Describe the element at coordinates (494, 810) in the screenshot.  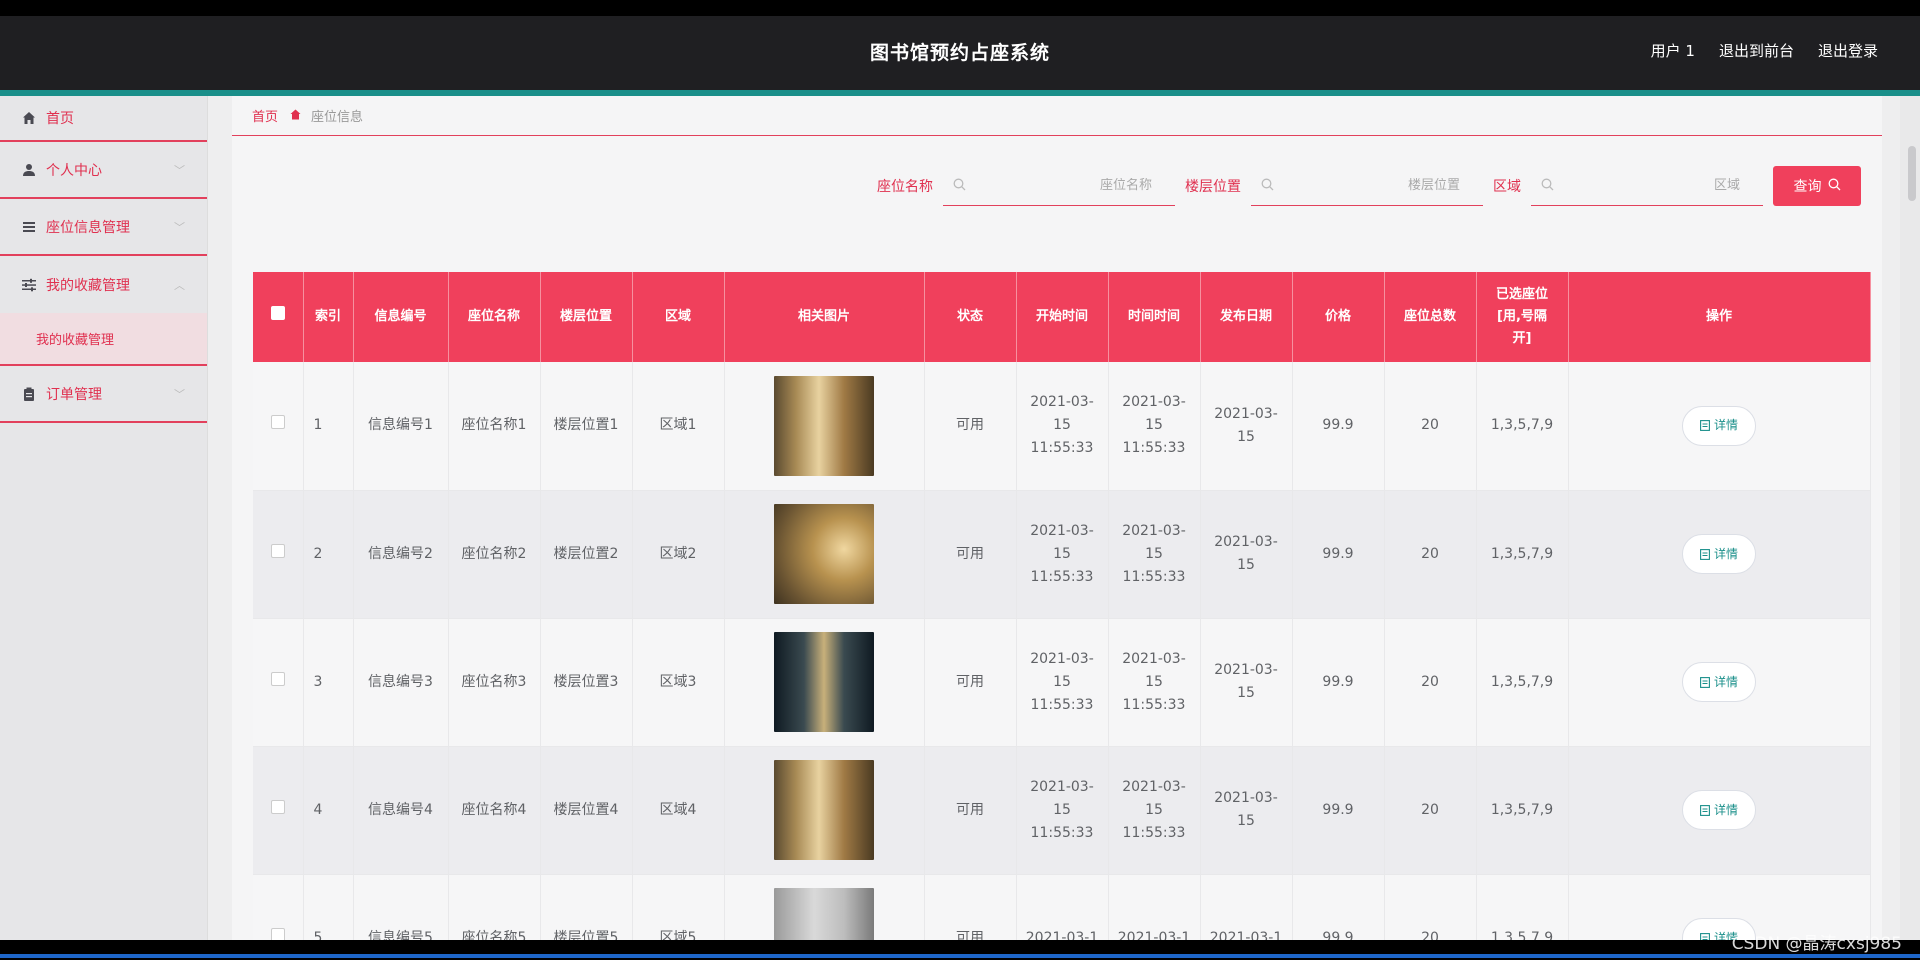
I see `seat-name-cell: 座位名称4` at that location.